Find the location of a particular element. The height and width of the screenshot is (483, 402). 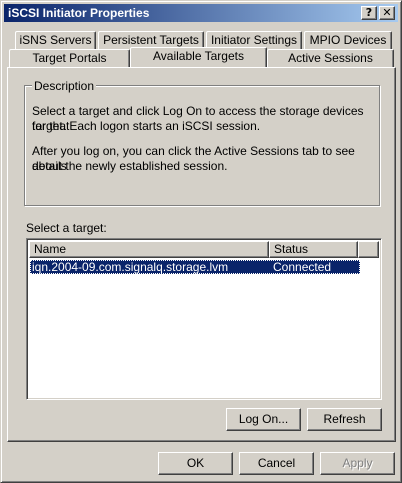

refresh-button: Refresh is located at coordinates (344, 419).